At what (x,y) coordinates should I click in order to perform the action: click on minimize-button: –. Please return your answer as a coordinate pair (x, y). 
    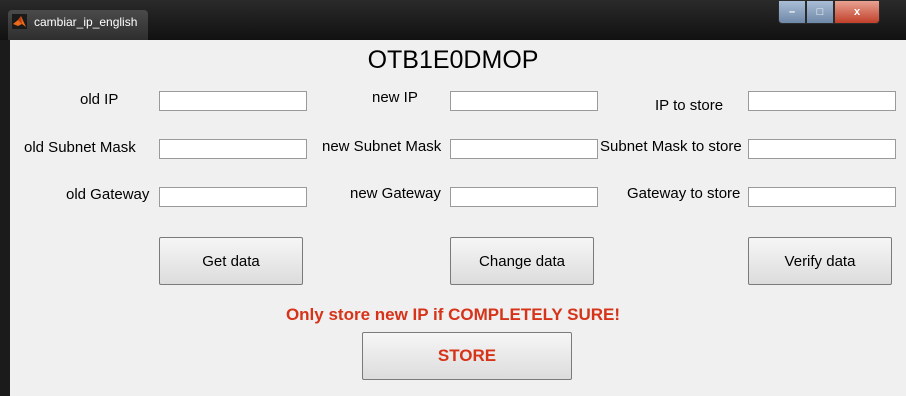
    Looking at the image, I should click on (792, 12).